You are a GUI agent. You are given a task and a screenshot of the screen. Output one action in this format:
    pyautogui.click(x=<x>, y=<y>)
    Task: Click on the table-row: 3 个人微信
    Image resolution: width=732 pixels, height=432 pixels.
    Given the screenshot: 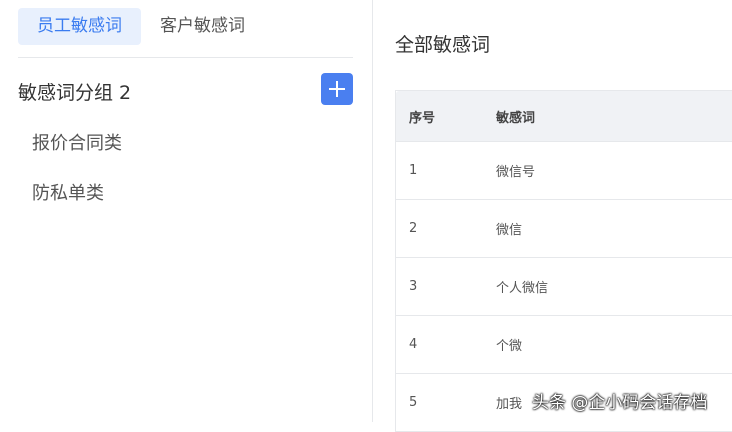 What is the action you would take?
    pyautogui.click(x=564, y=287)
    